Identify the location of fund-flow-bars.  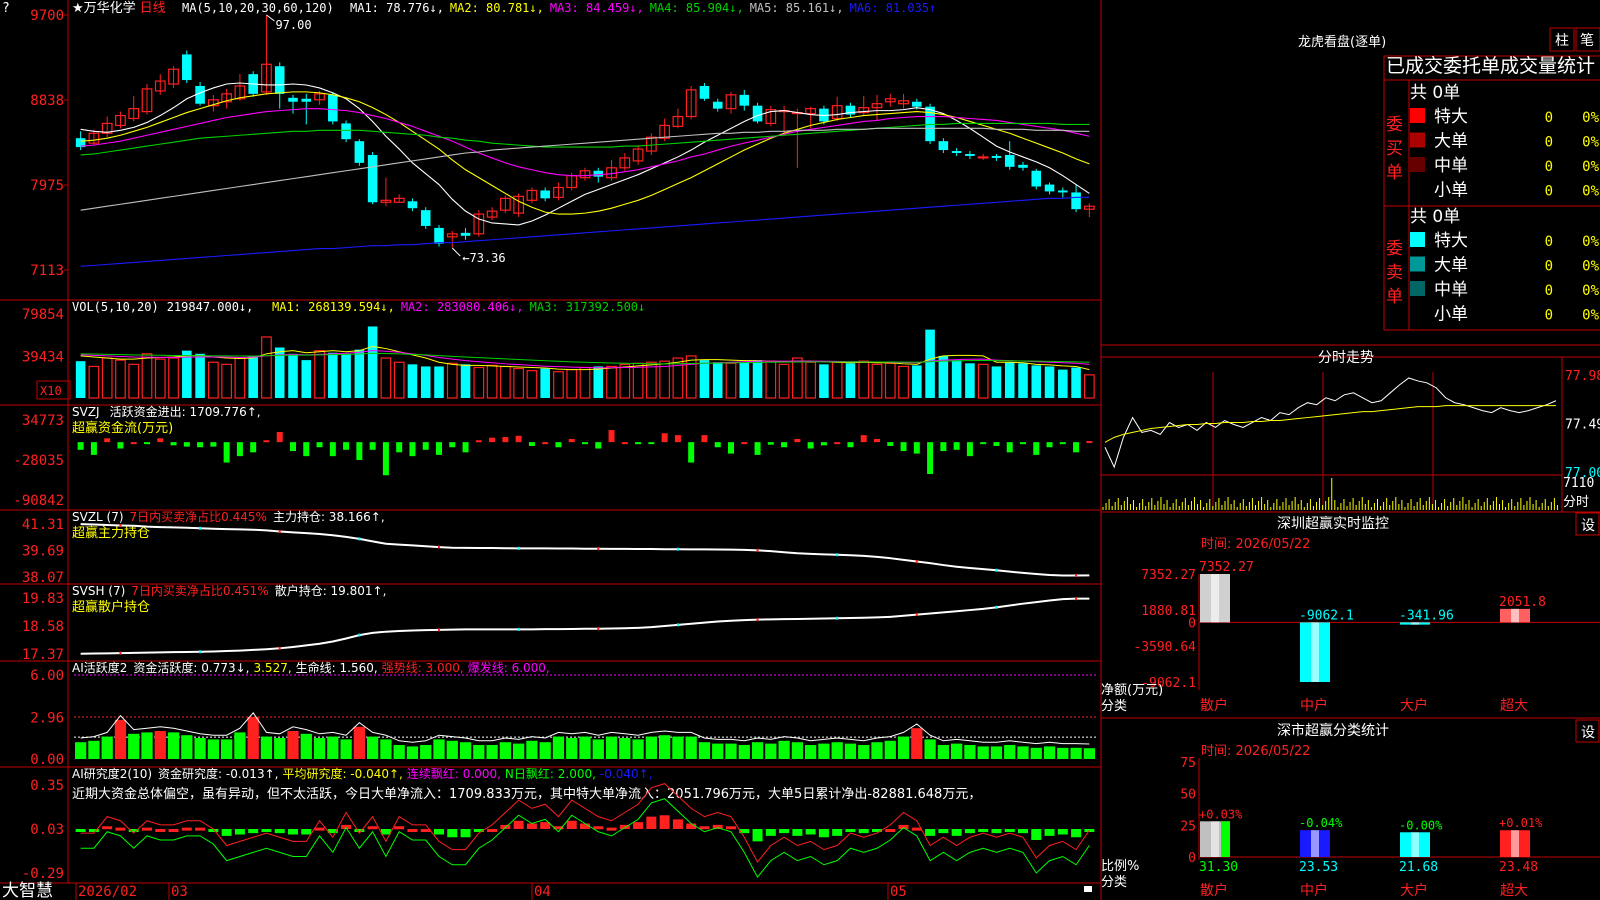
(585, 453).